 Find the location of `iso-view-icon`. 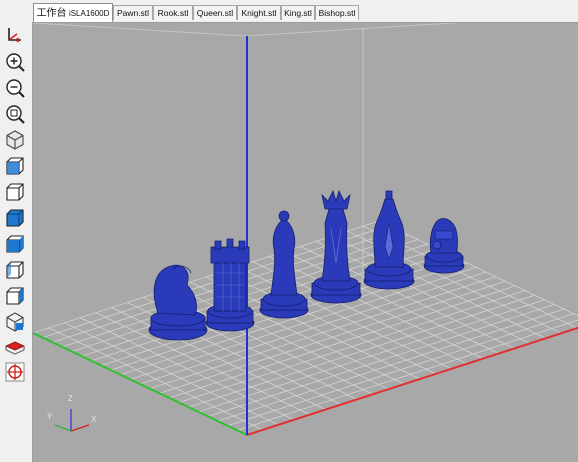

iso-view-icon is located at coordinates (15, 140).